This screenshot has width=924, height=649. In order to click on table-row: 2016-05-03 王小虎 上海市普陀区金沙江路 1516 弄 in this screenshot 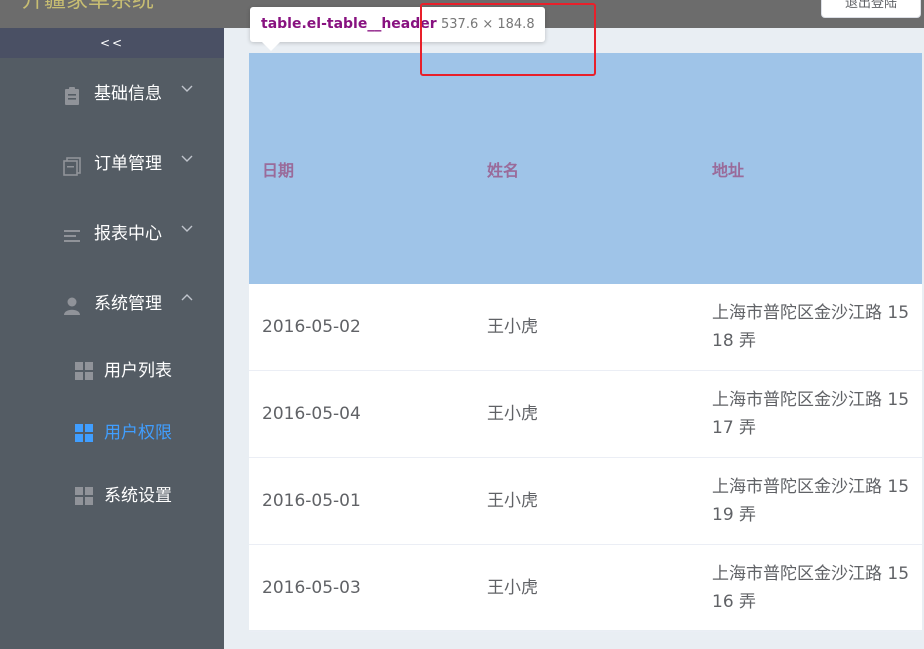, I will do `click(585, 588)`.